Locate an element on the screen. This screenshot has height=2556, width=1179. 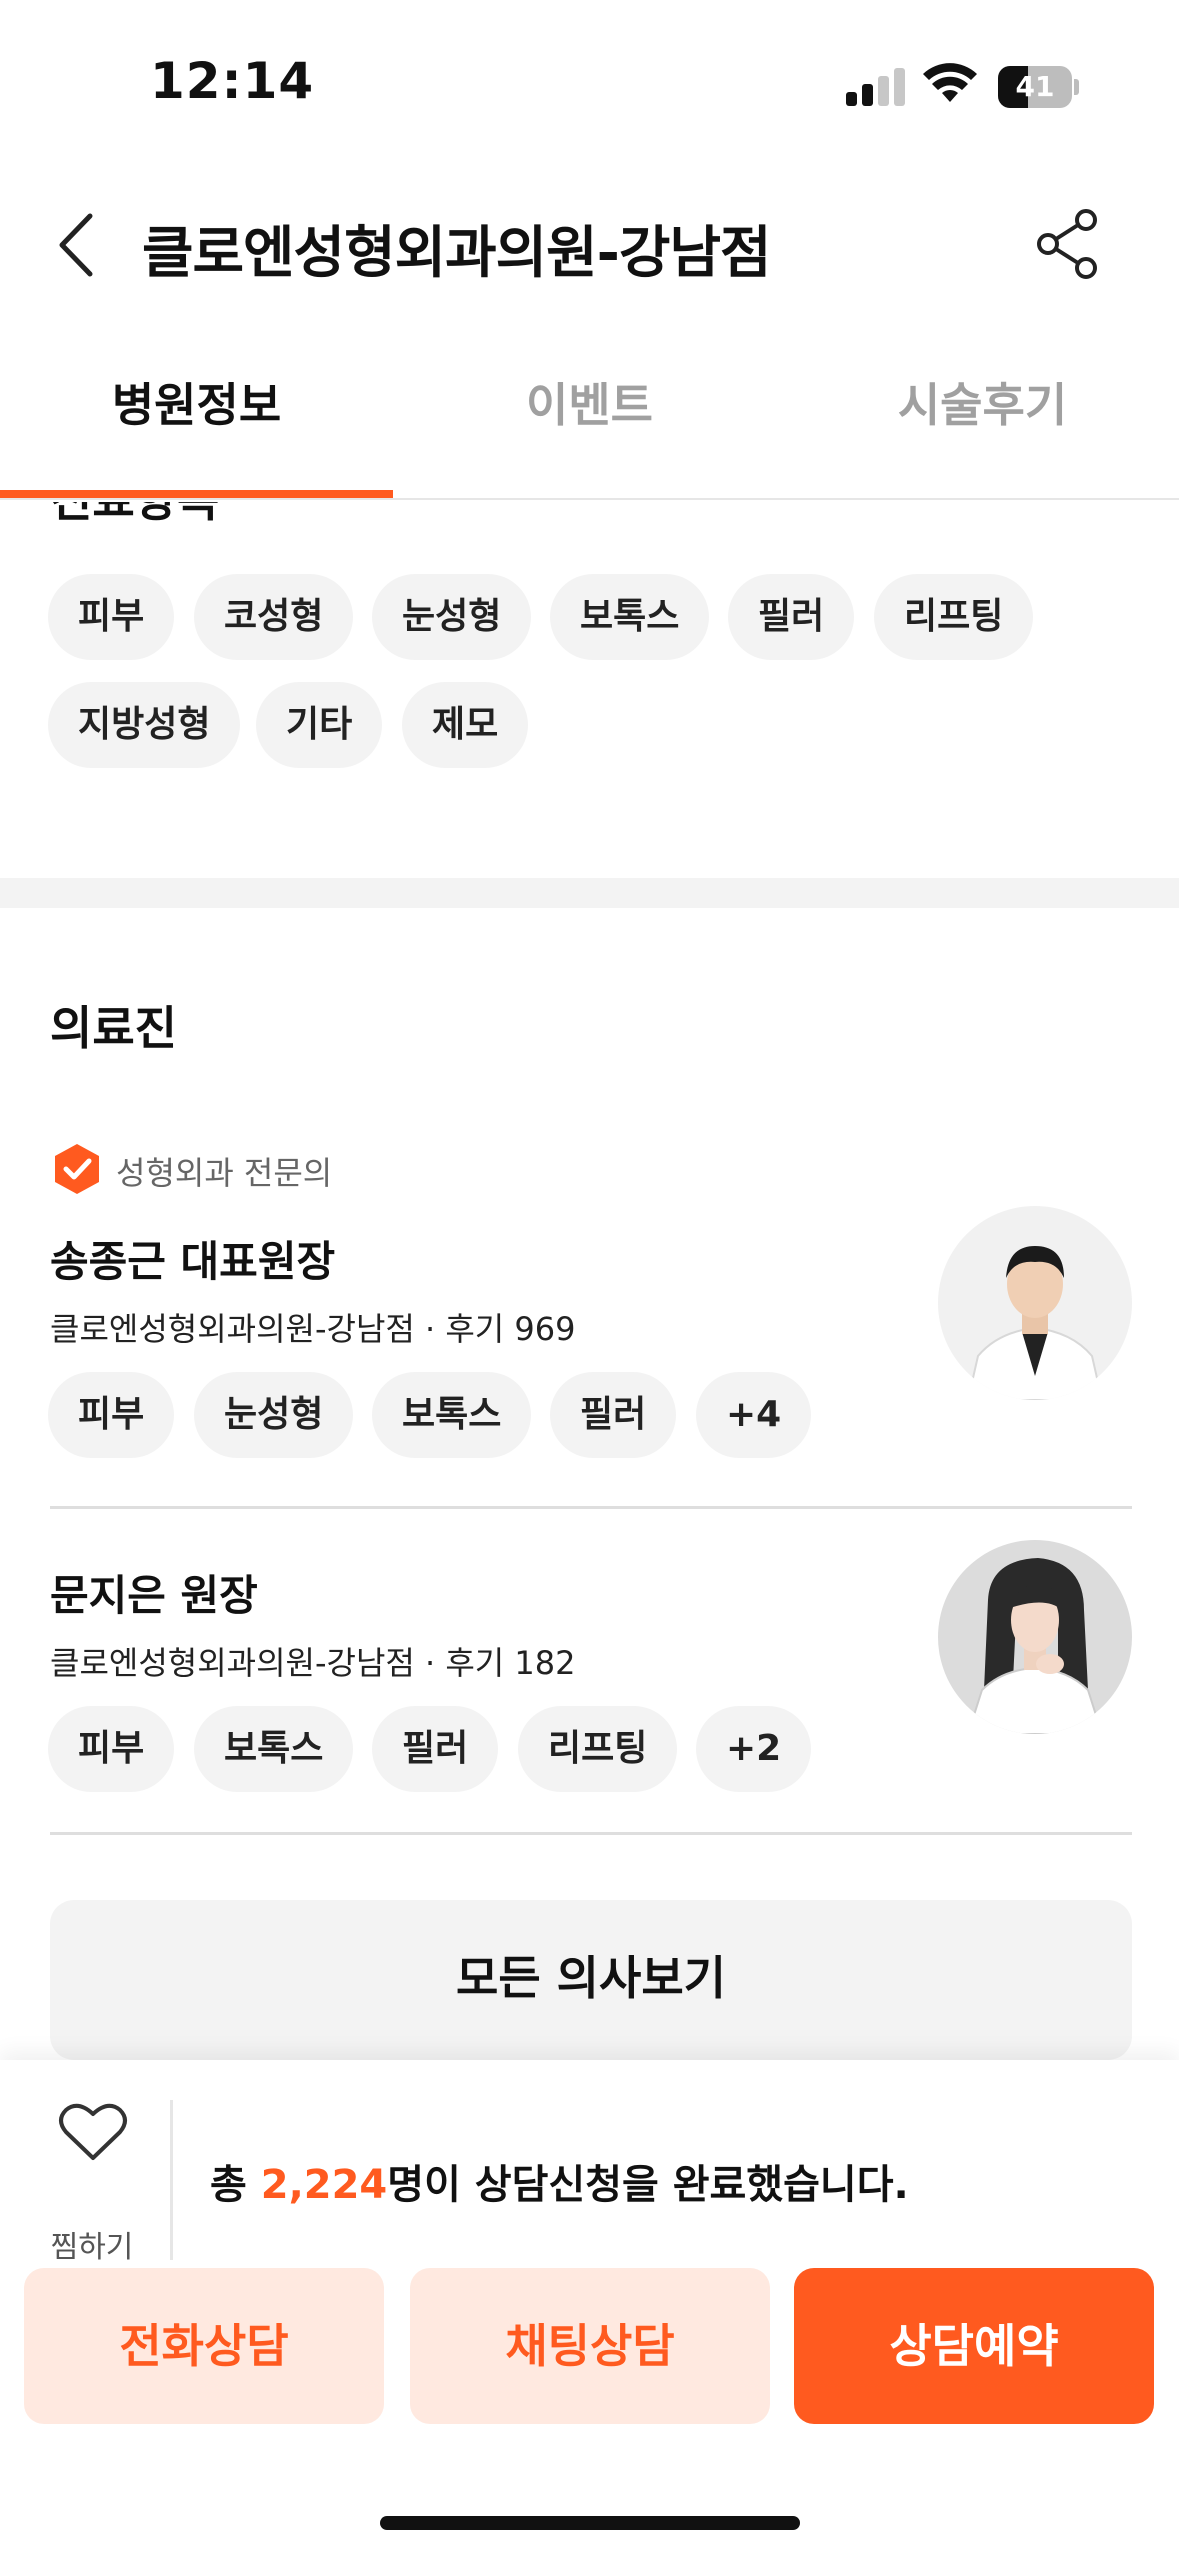
share-icon is located at coordinates (1068, 244).